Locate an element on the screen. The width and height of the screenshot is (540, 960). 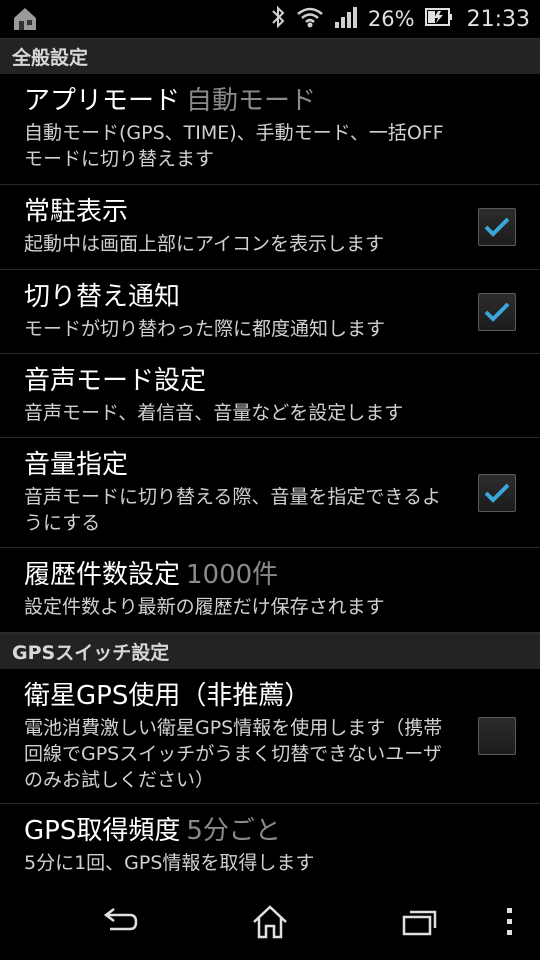
pref-summary: 自動モード(GPS、TIME)、手動モード、一括OFFモードに切り替えます is located at coordinates (234, 146).